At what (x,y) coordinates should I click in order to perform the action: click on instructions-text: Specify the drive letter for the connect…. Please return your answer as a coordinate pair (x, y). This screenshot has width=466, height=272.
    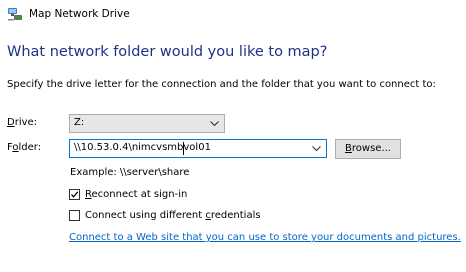
    Looking at the image, I should click on (221, 84).